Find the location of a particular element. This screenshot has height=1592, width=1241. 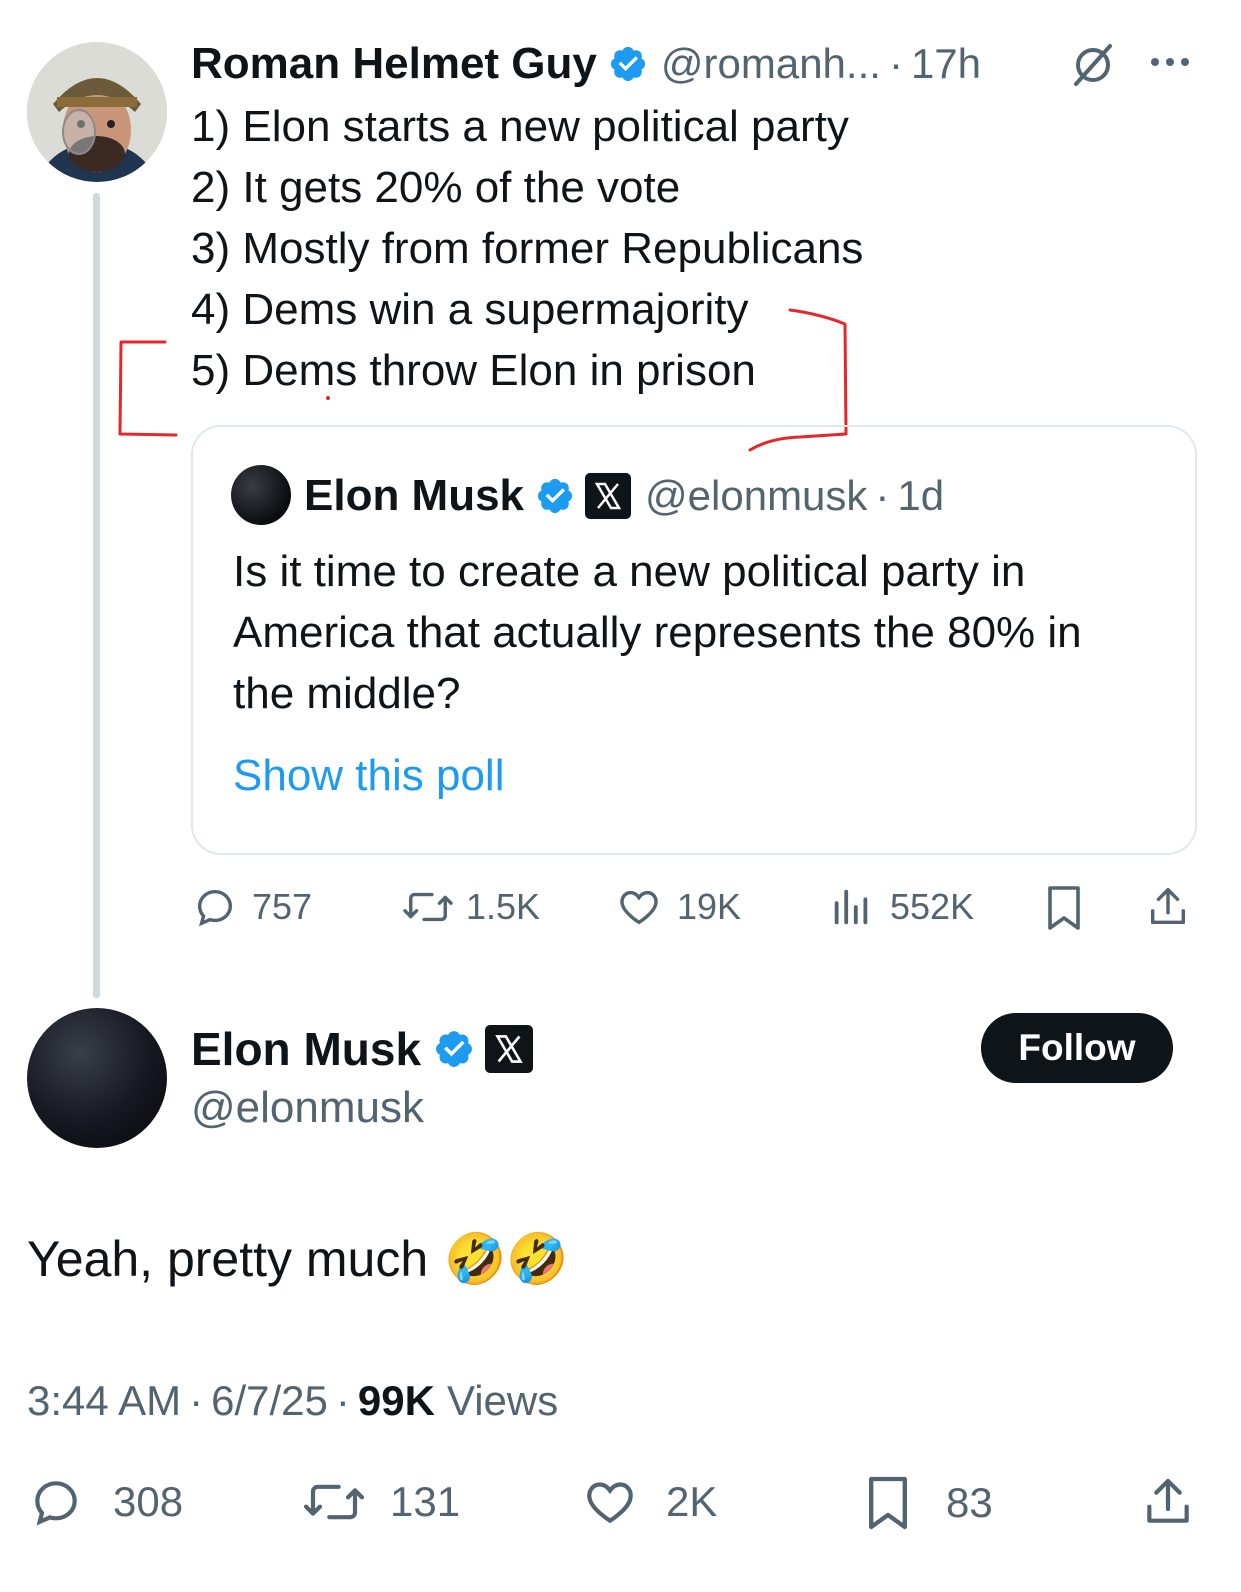

views-icon is located at coordinates (851, 907).